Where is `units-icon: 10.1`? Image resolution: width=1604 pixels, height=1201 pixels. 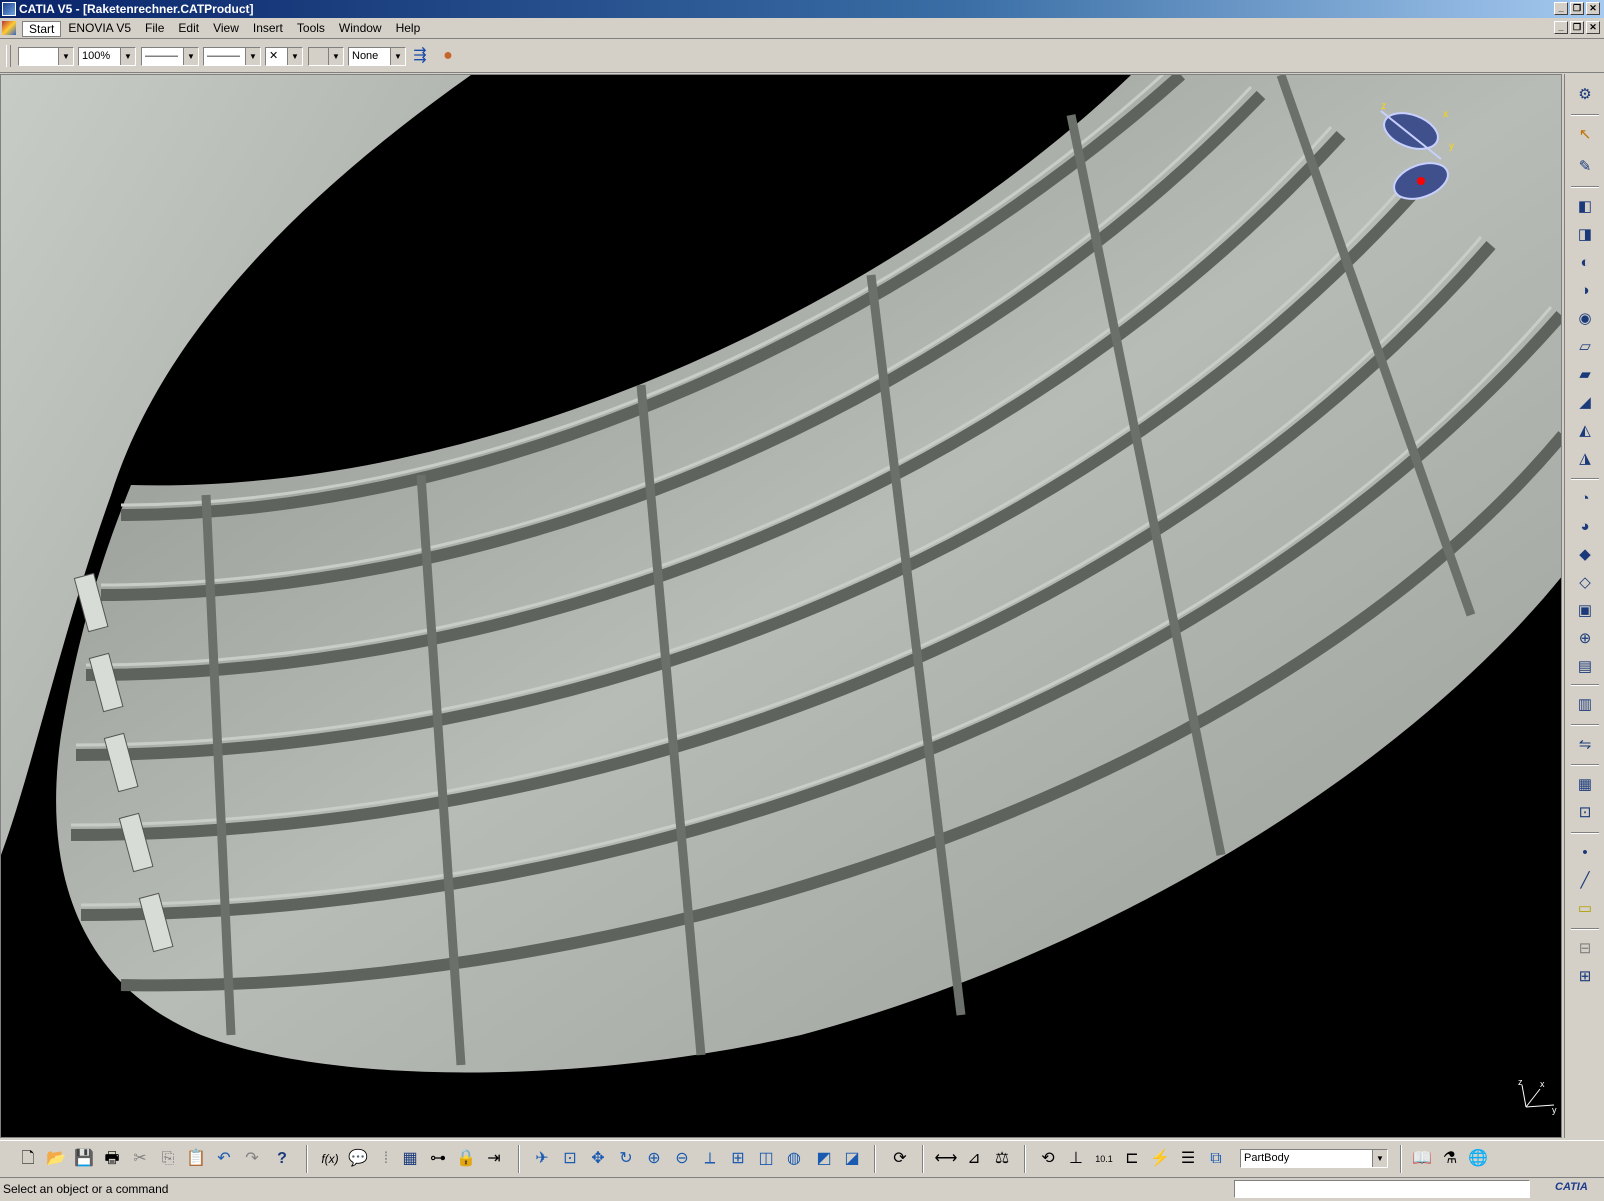 units-icon: 10.1 is located at coordinates (1104, 1159).